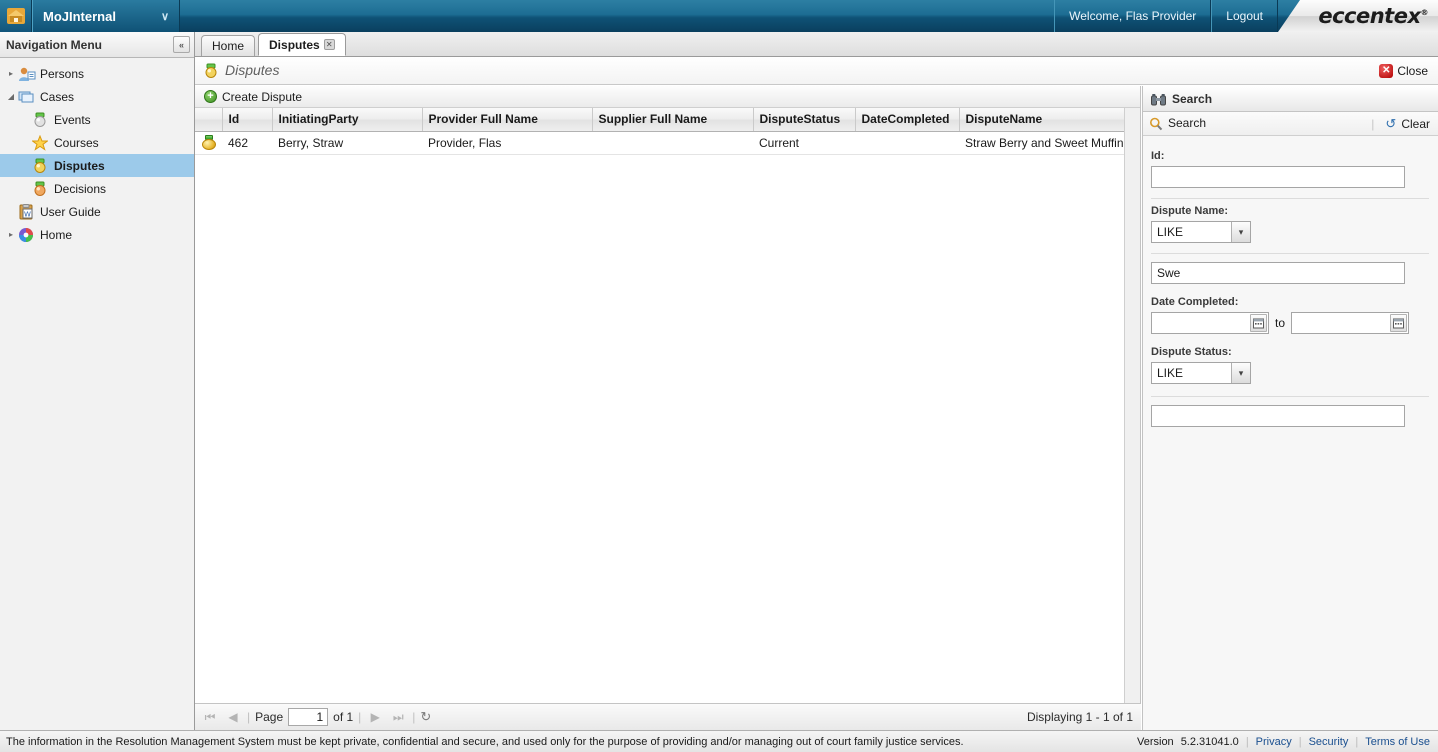 The width and height of the screenshot is (1438, 752). What do you see at coordinates (1158, 98) in the screenshot?
I see `binoculars-icon` at bounding box center [1158, 98].